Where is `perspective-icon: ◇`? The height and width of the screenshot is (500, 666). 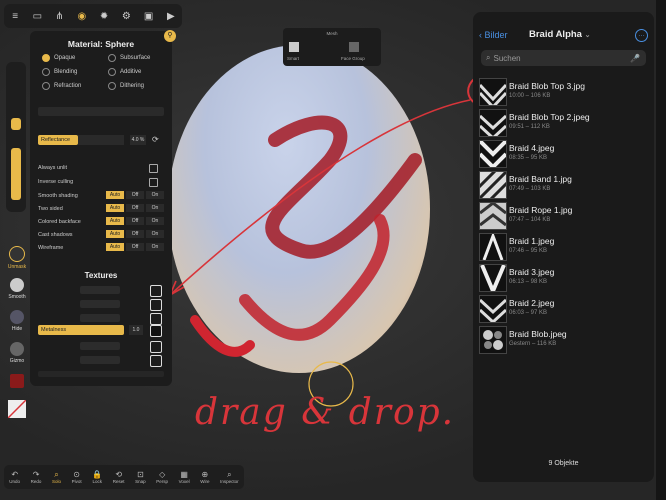 perspective-icon: ◇ is located at coordinates (162, 474).